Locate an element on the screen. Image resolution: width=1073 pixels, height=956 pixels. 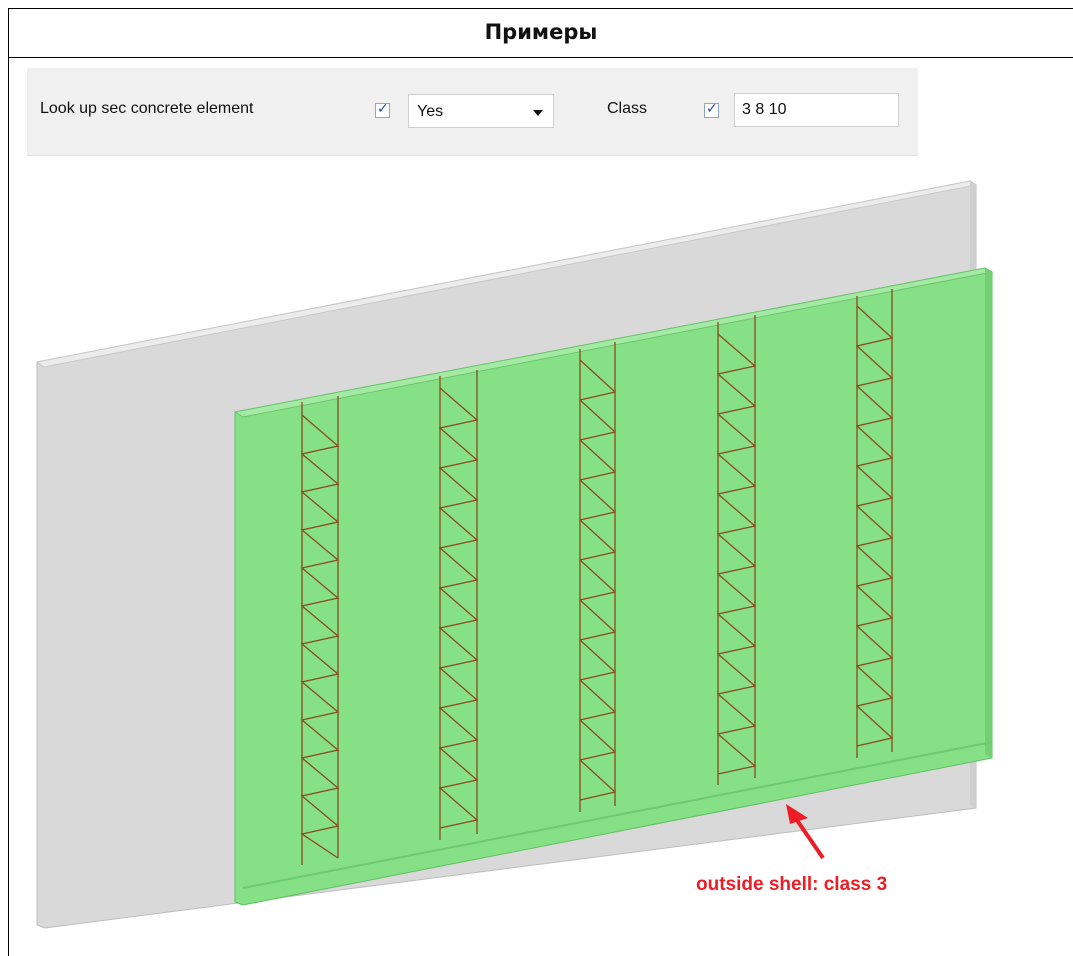
class-label: Class is located at coordinates (627, 108).